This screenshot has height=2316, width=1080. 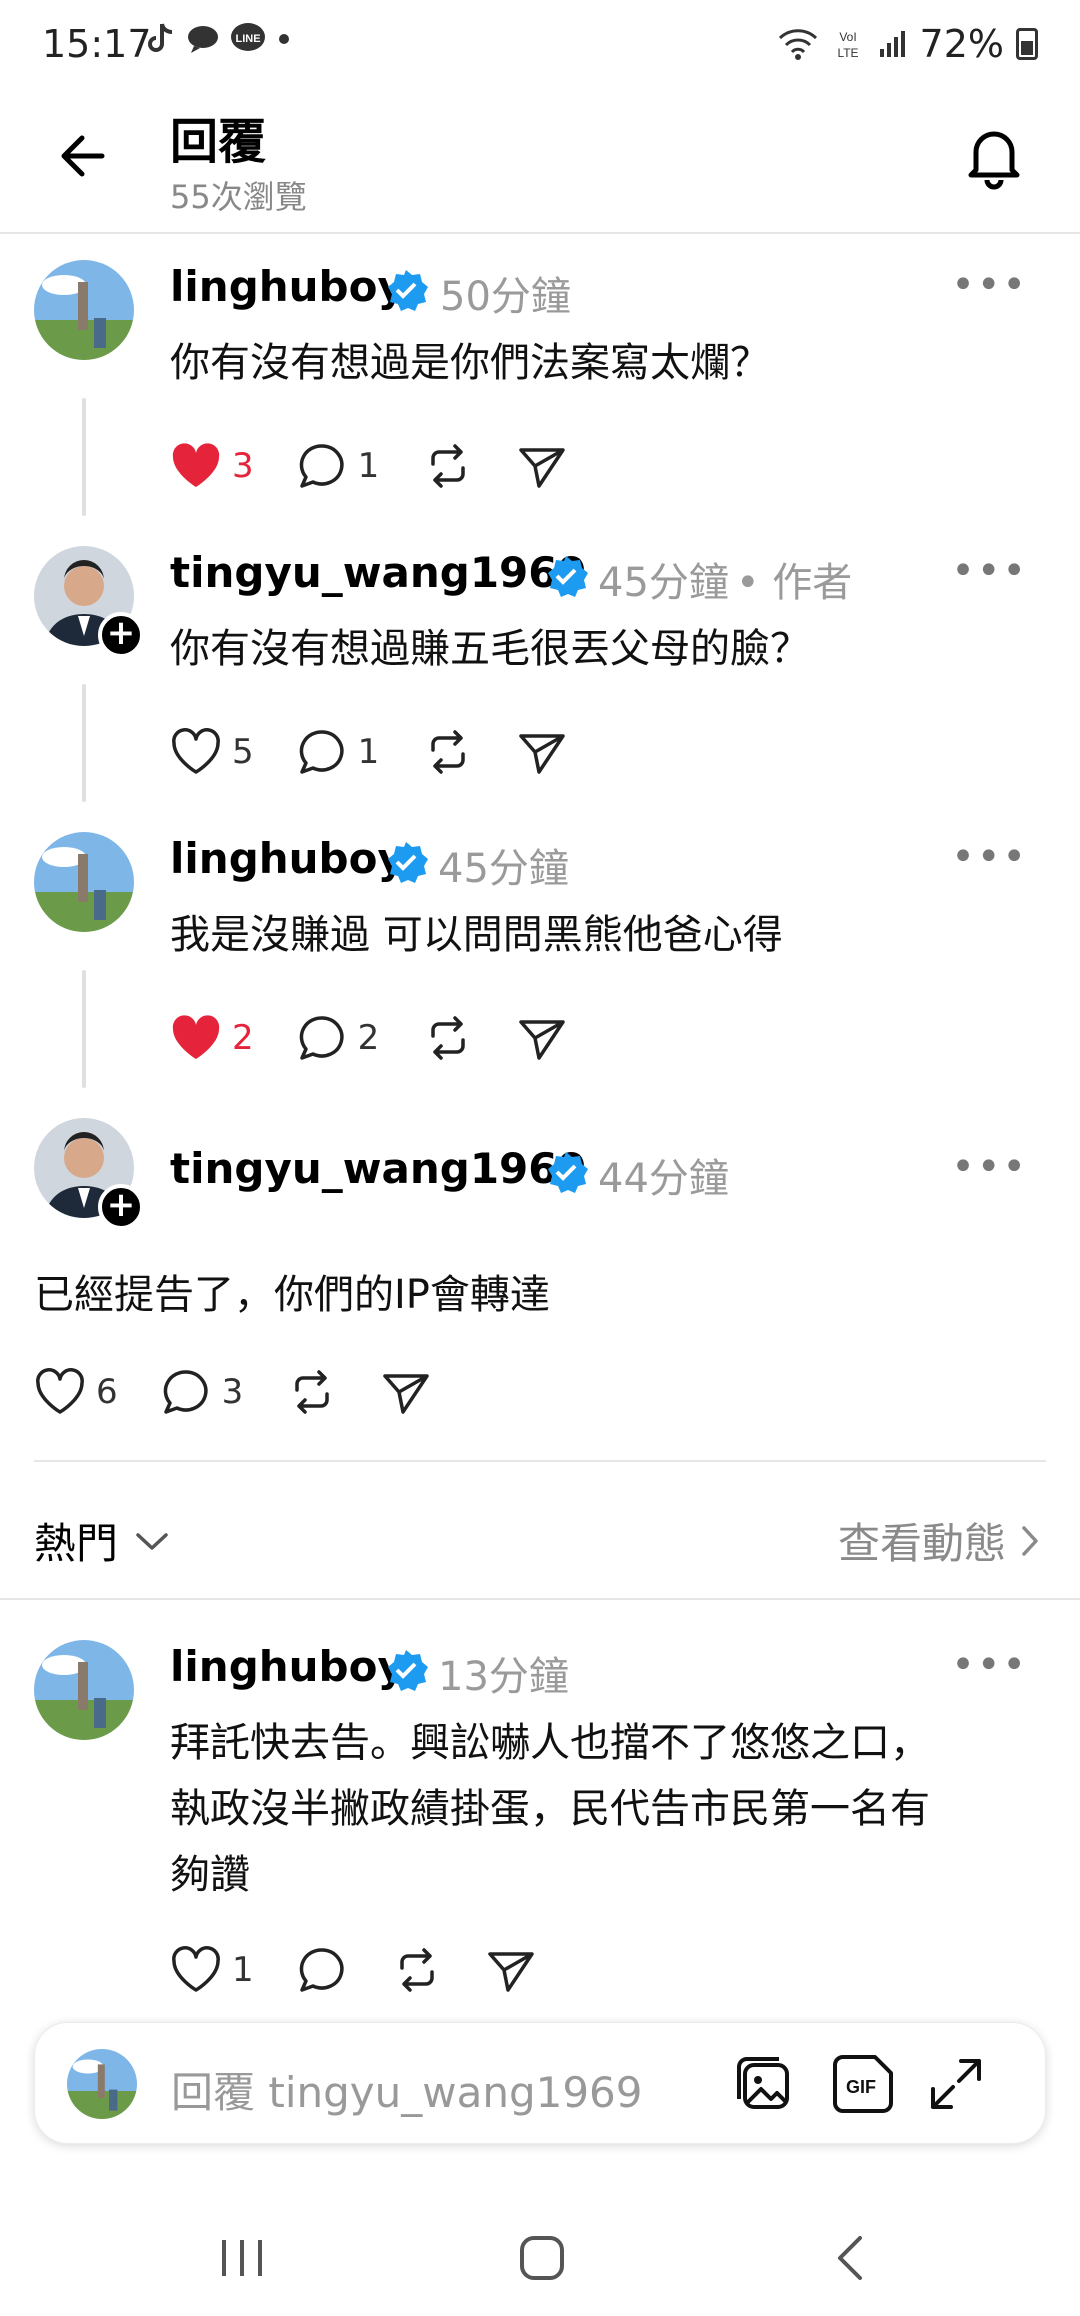 What do you see at coordinates (764, 2084) in the screenshot?
I see `image-gallery-icon` at bounding box center [764, 2084].